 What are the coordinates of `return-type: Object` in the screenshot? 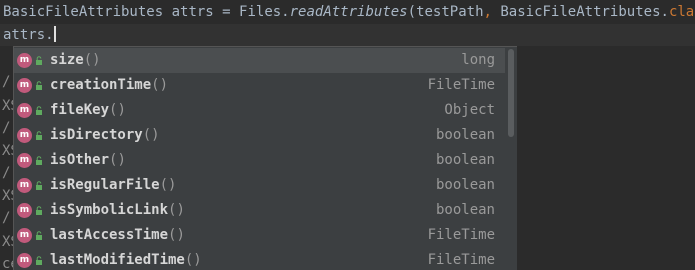 It's located at (469, 110).